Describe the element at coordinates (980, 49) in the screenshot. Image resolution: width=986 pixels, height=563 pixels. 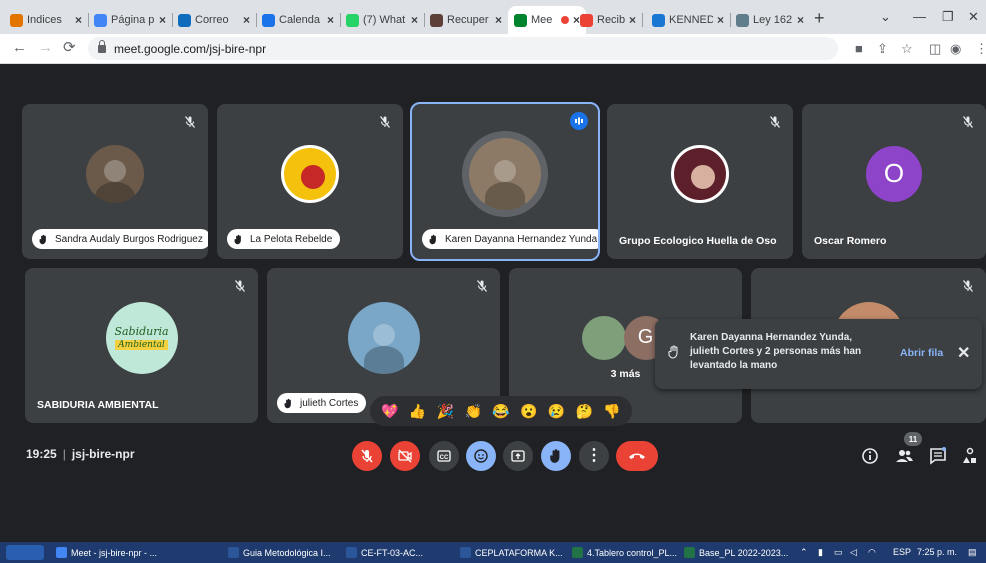
I see `menu-icon: ⋮` at that location.